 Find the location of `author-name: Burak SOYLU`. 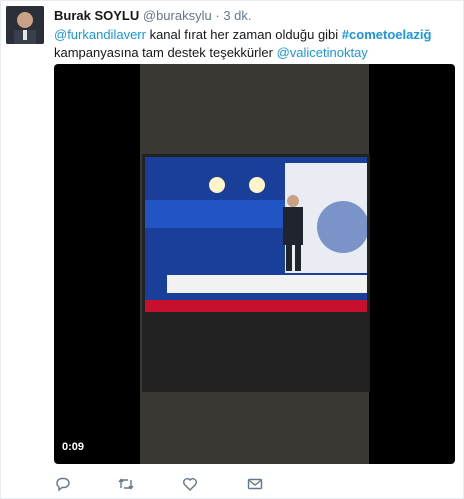

author-name: Burak SOYLU is located at coordinates (96, 15).